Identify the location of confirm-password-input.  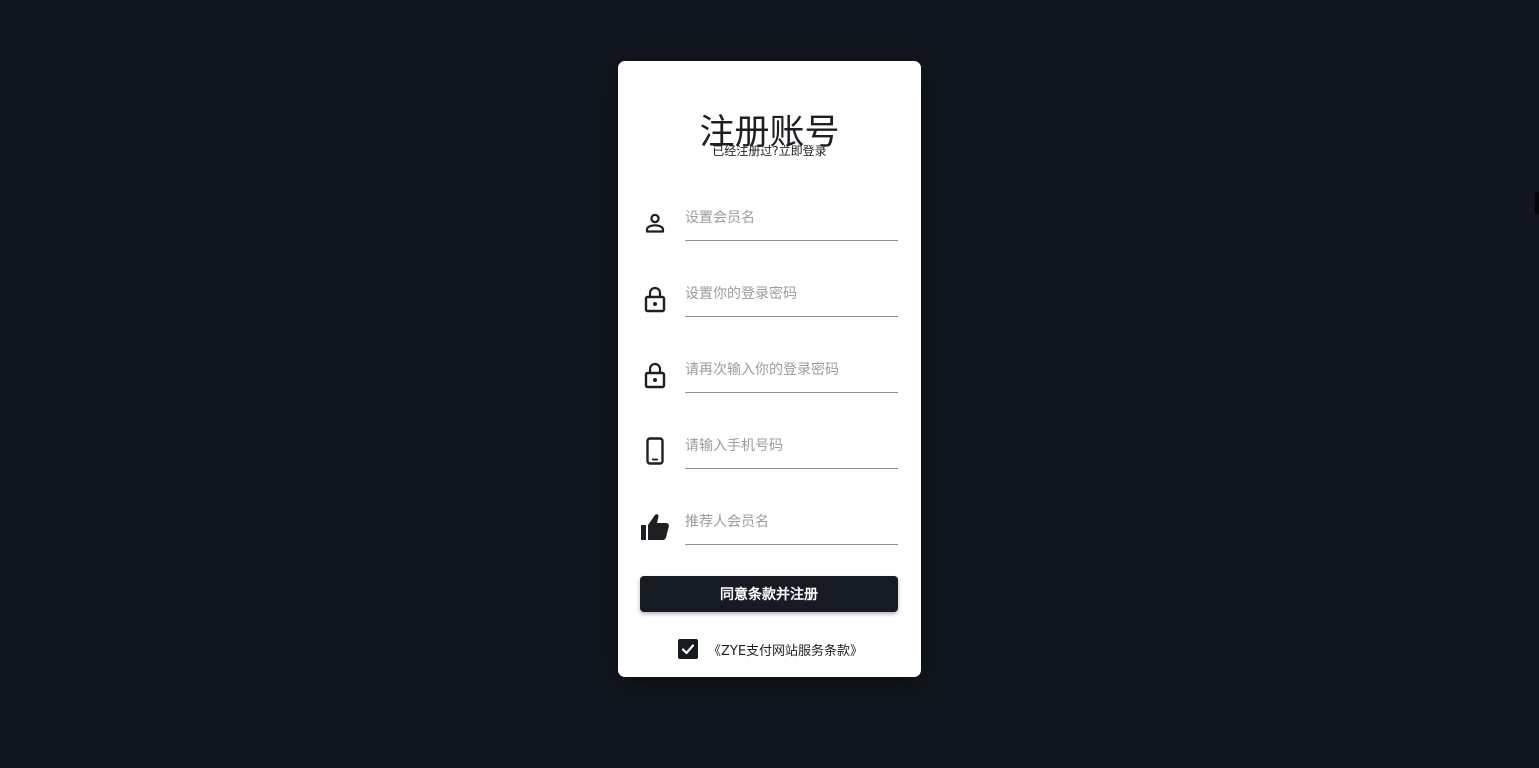
(791, 370).